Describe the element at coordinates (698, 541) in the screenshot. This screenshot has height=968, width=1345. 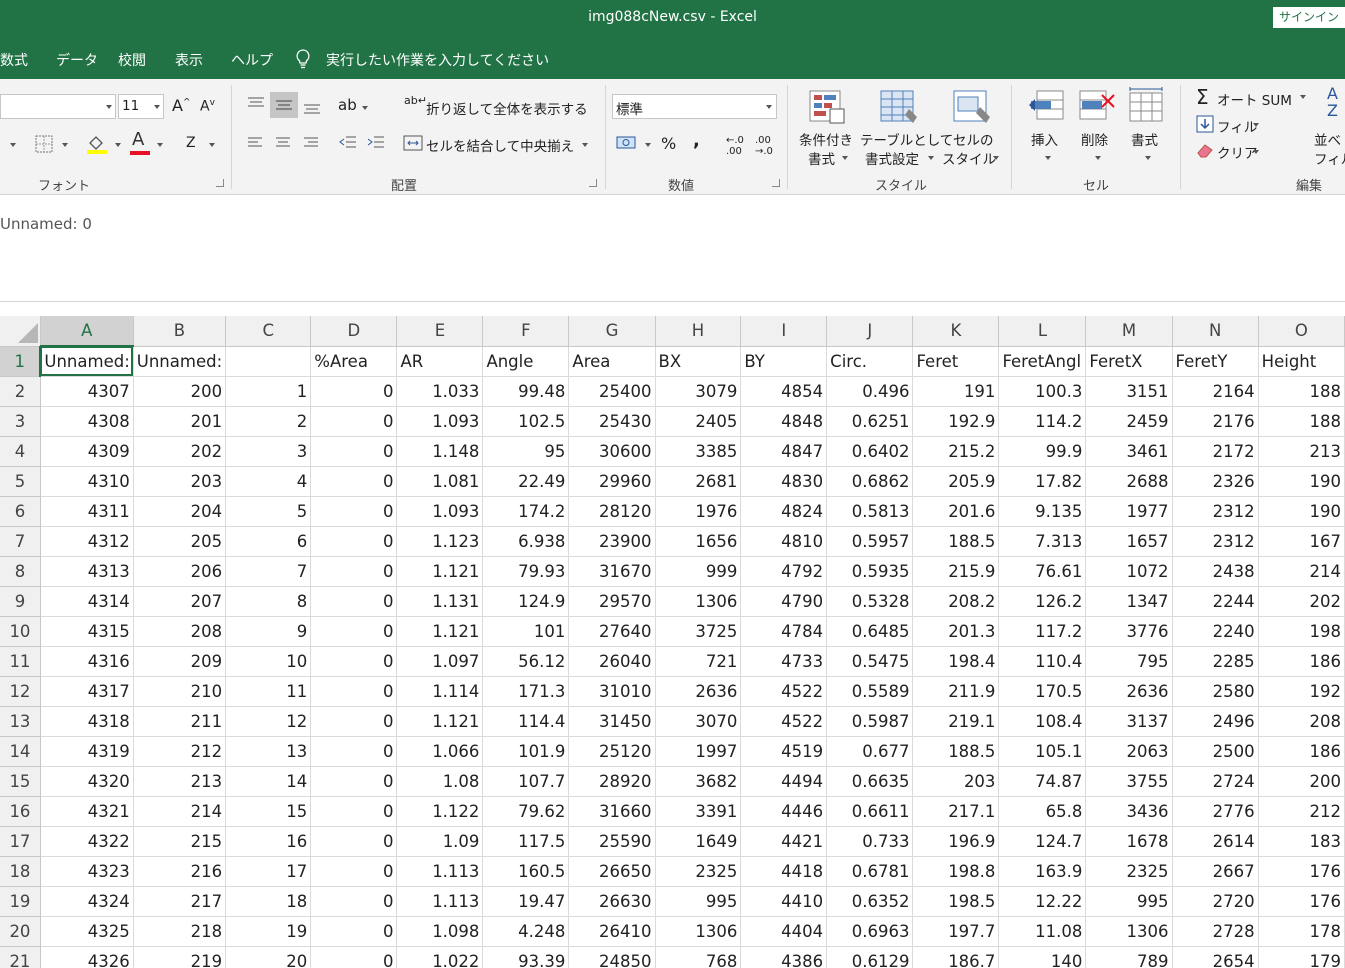
I see `cell: 1656` at that location.